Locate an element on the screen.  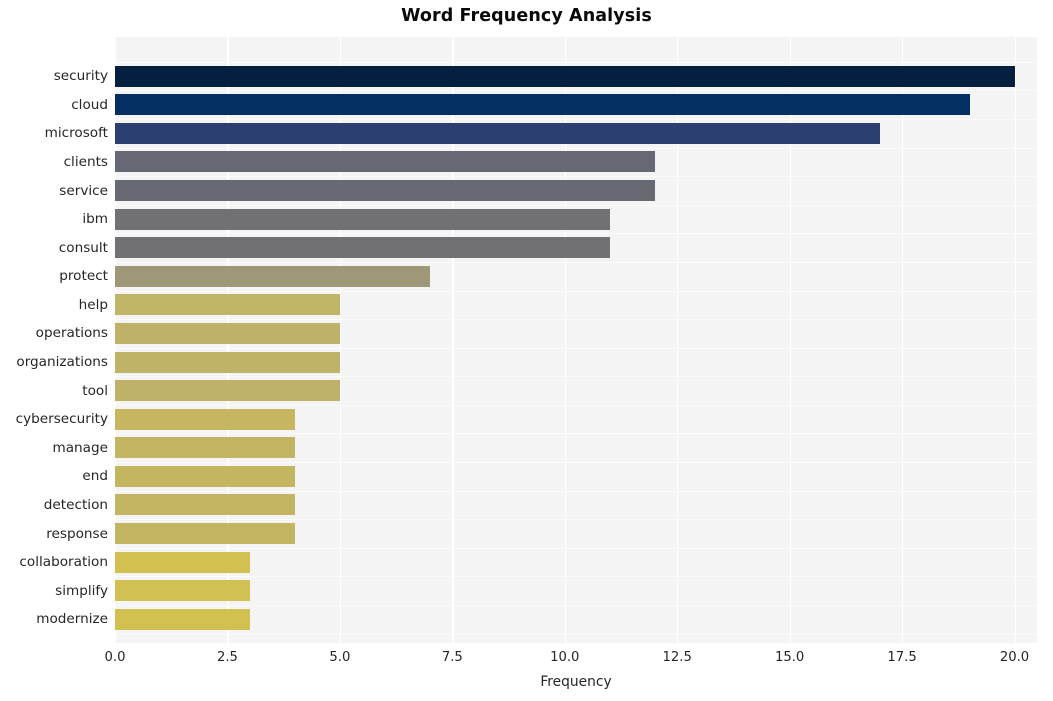
x-axis-tick-label: 15.0 is located at coordinates (789, 657).